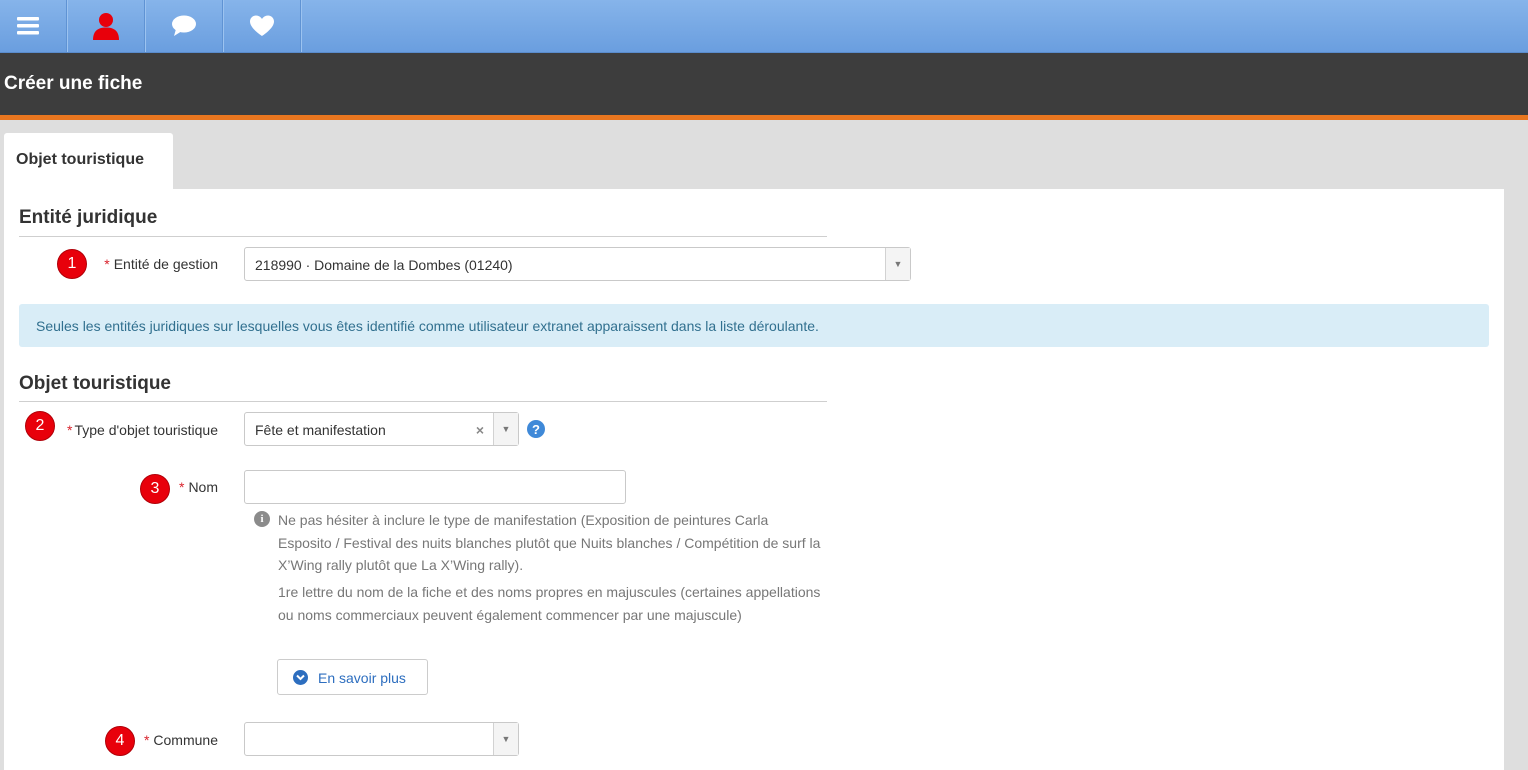 This screenshot has width=1528, height=770. I want to click on commune-label: * Commune, so click(181, 740).